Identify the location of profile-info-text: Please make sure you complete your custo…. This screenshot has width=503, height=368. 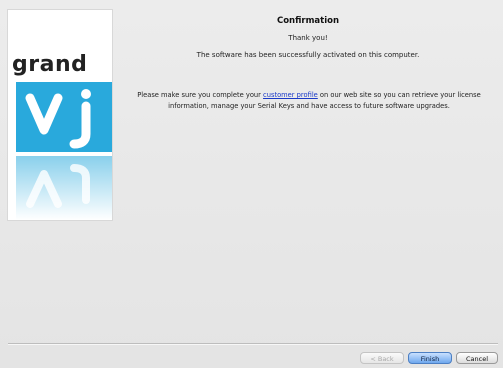
(309, 101).